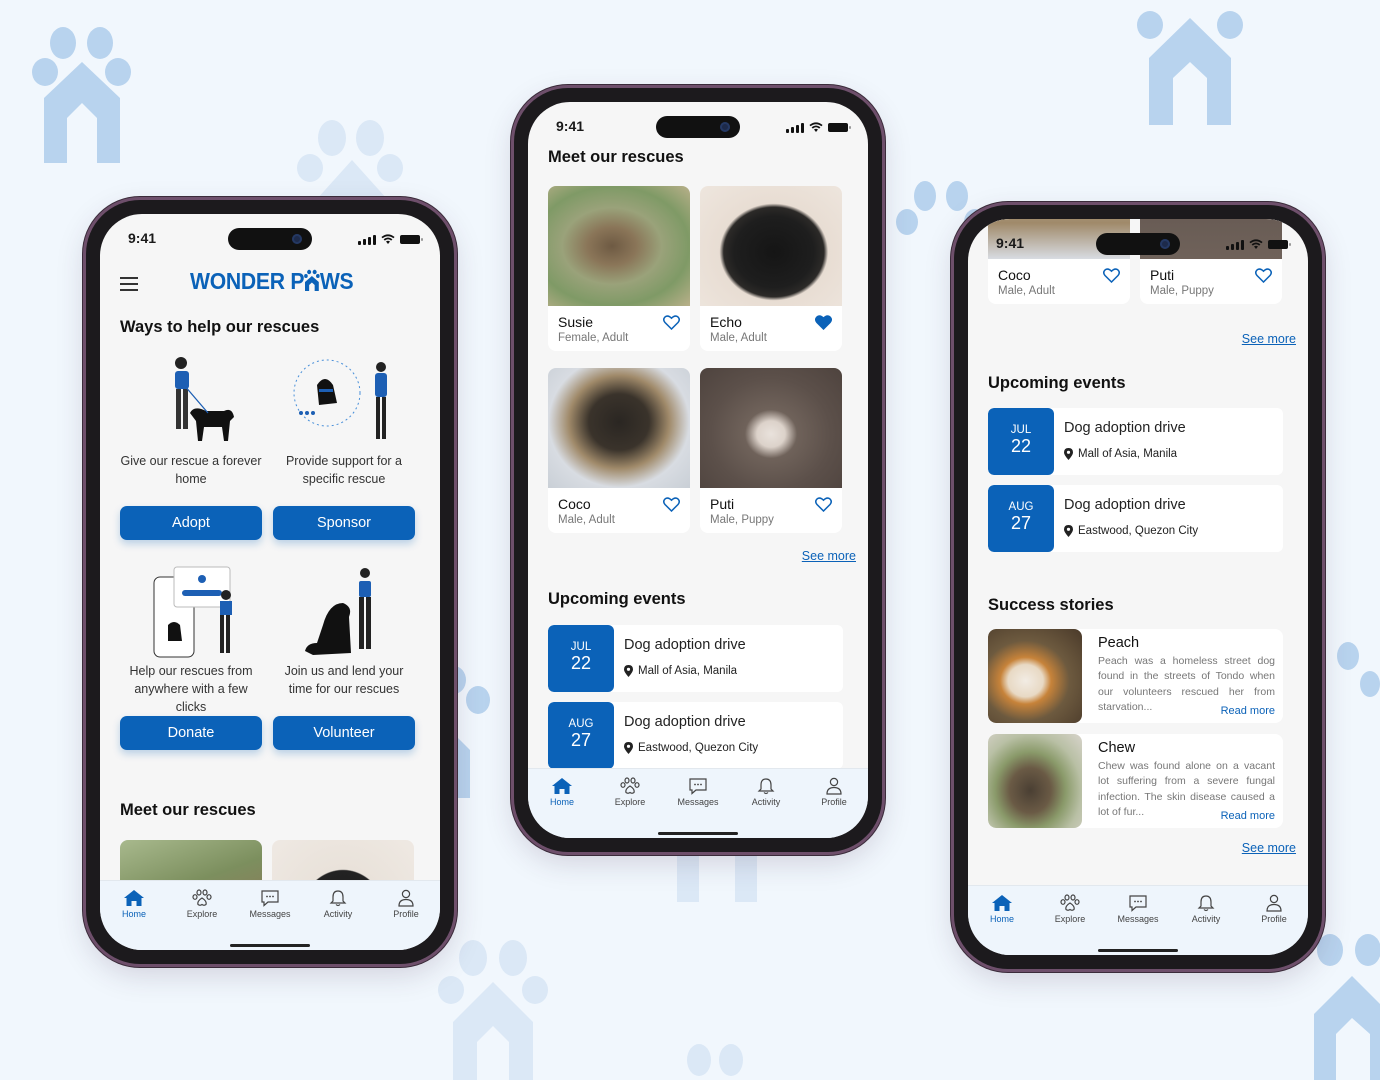  I want to click on hamburger-menu-icon, so click(129, 286).